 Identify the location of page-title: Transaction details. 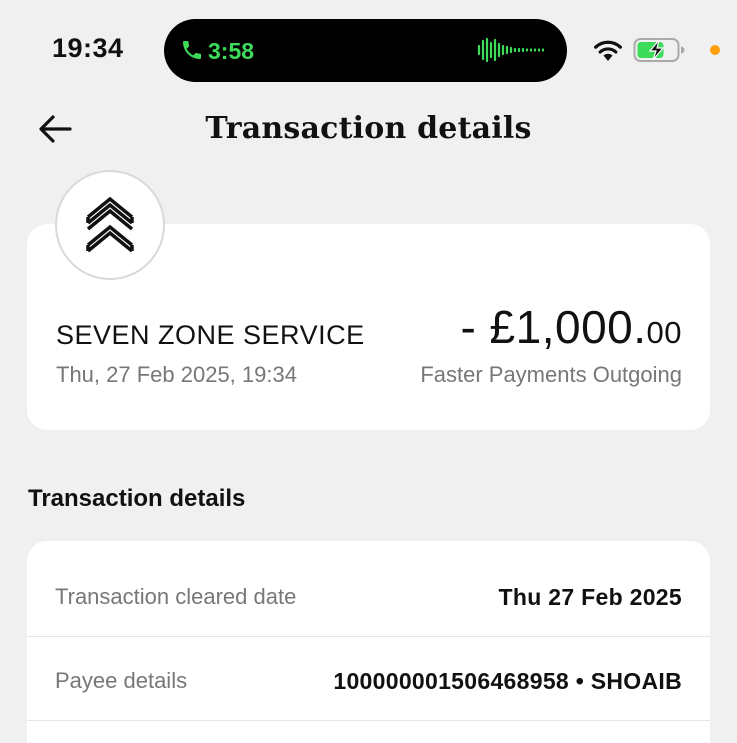
(368, 128).